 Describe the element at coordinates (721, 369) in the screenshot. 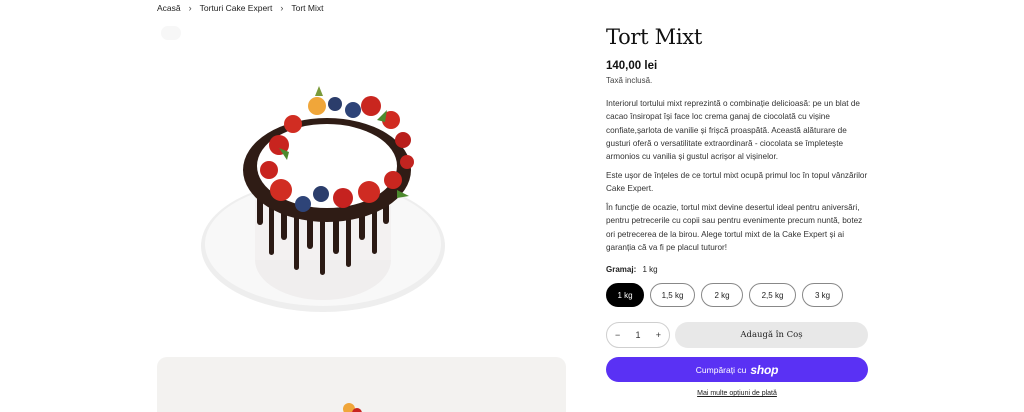

I see `shop-pay-label: Cumpărați cu` at that location.